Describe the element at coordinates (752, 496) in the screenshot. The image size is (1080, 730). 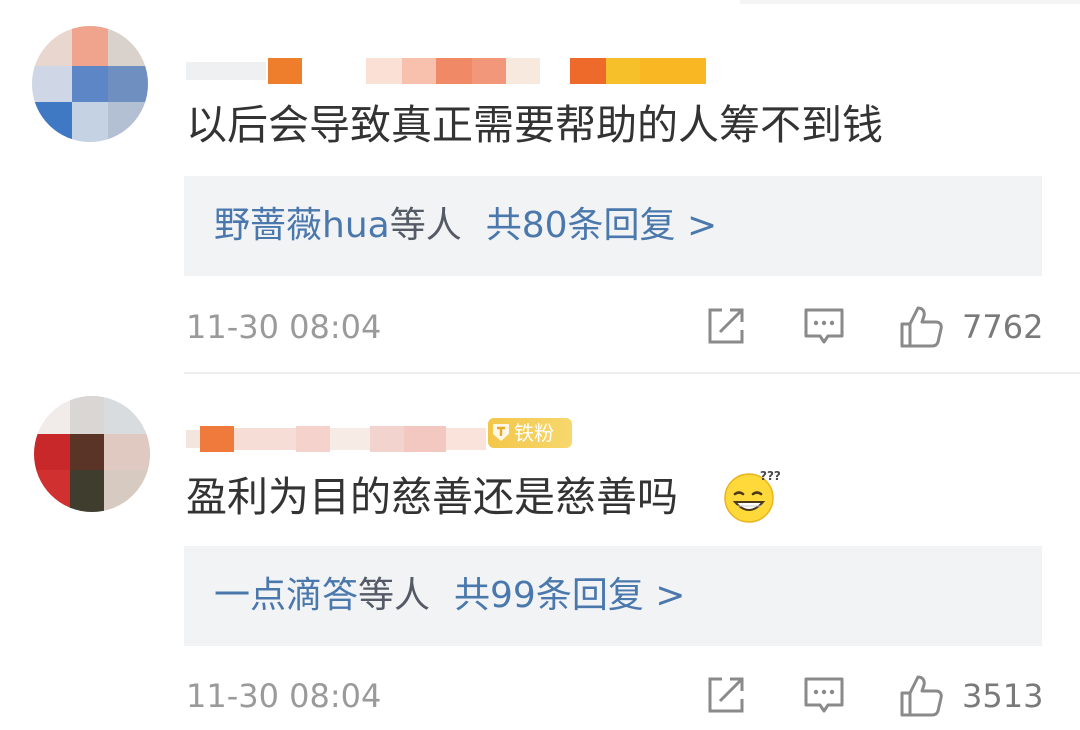
I see `confused-grin-emoji-icon: ???` at that location.